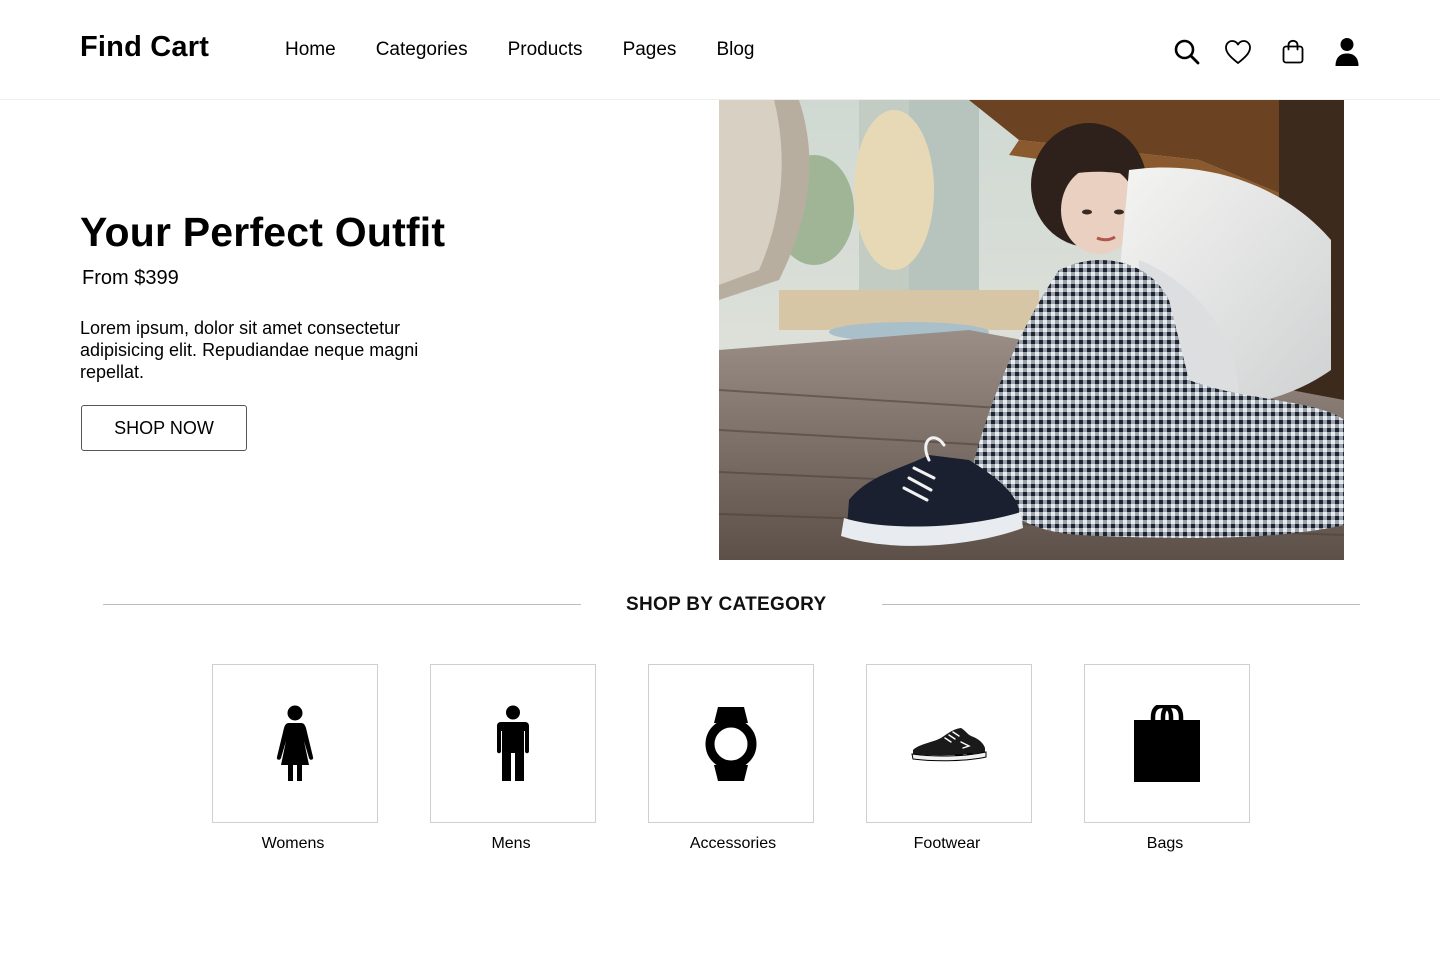  I want to click on bag-icon, so click(1167, 743).